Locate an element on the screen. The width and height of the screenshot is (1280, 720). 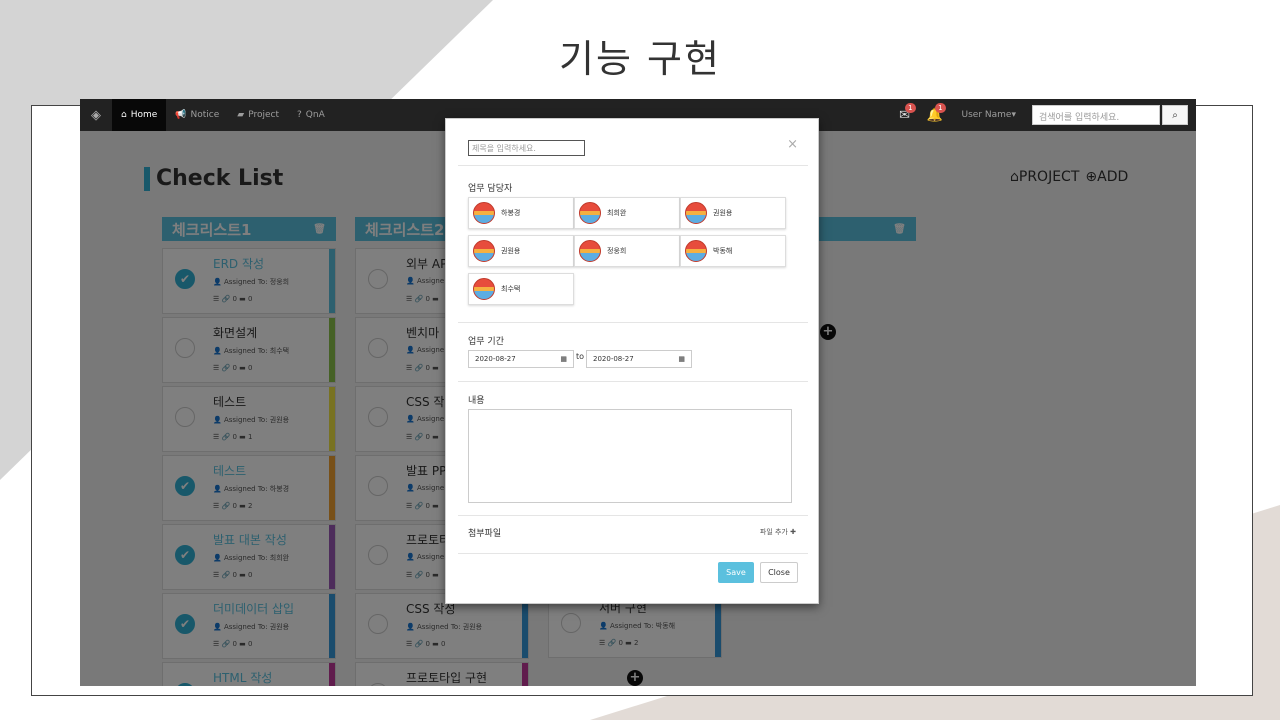
end-date-value: 2020-08-27 is located at coordinates (613, 359).